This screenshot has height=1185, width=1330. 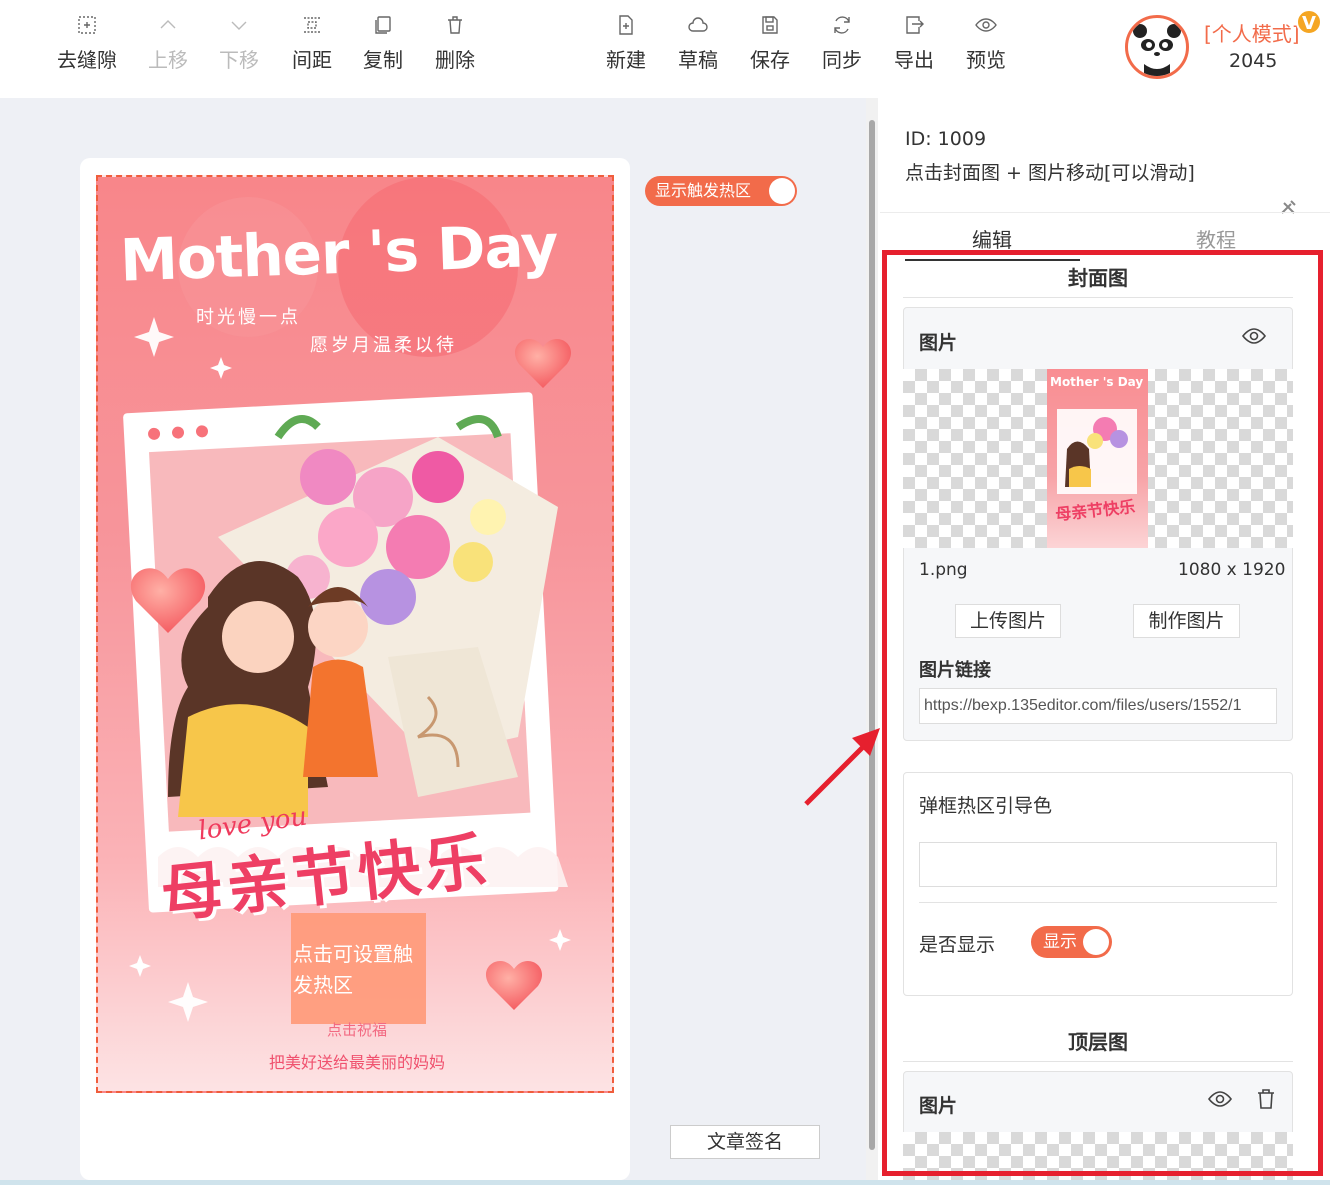 I want to click on move-up-label: 上移, so click(x=168, y=60).